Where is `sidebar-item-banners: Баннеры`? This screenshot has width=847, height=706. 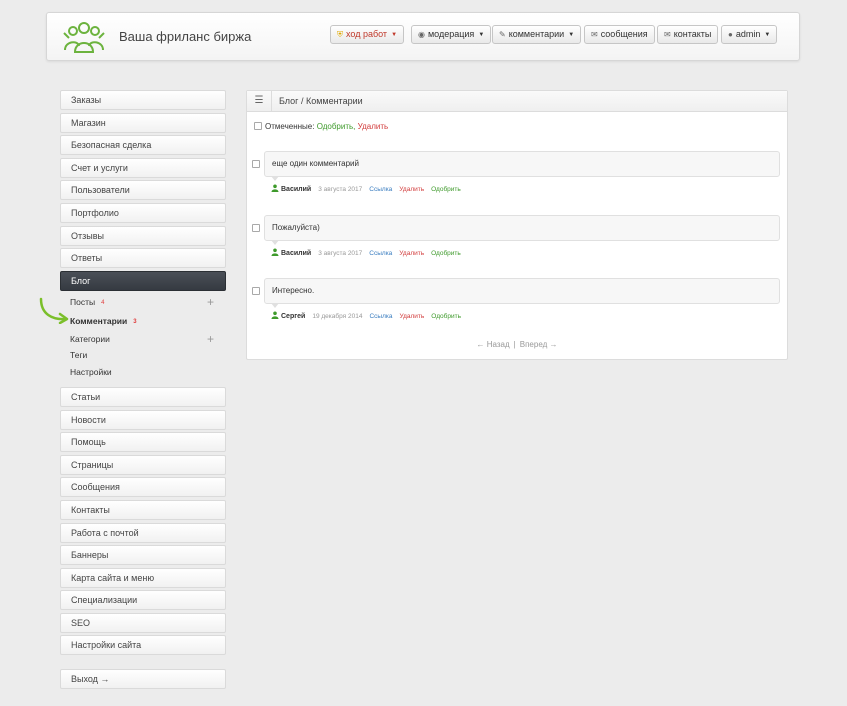 sidebar-item-banners: Баннеры is located at coordinates (143, 555).